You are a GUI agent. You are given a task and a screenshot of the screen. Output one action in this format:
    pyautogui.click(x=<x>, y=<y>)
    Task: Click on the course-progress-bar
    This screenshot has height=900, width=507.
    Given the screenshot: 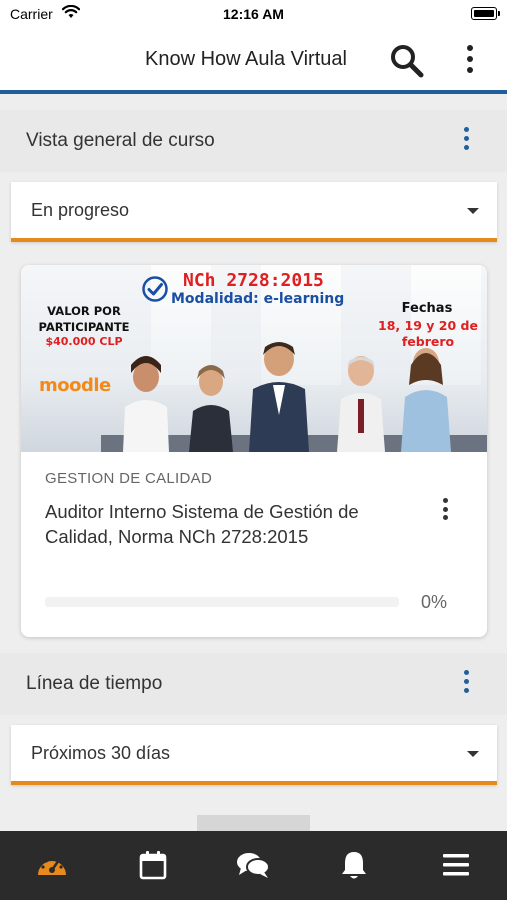 What is the action you would take?
    pyautogui.click(x=222, y=602)
    